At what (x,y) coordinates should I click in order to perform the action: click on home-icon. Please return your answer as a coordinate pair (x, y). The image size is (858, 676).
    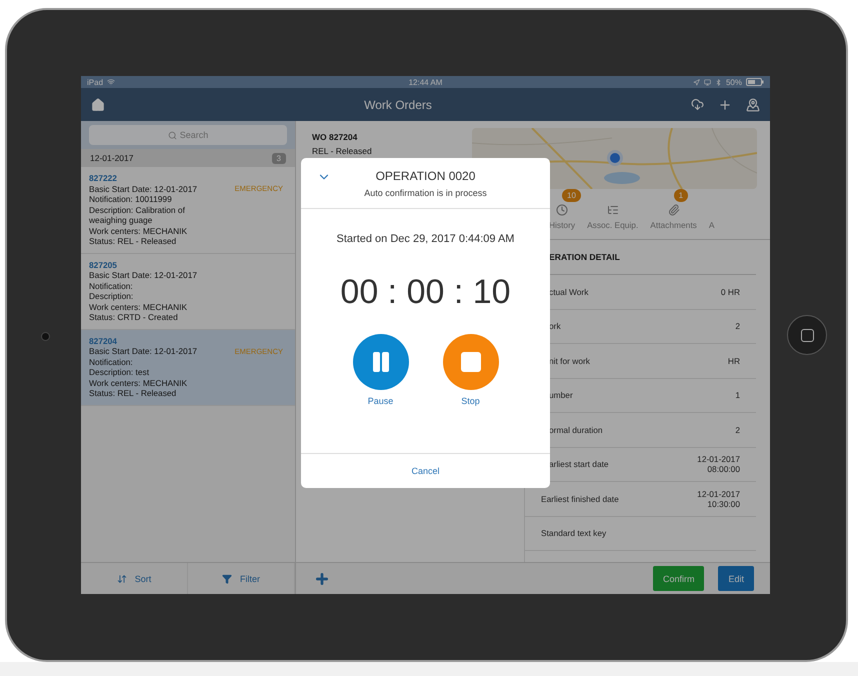
    Looking at the image, I should click on (98, 105).